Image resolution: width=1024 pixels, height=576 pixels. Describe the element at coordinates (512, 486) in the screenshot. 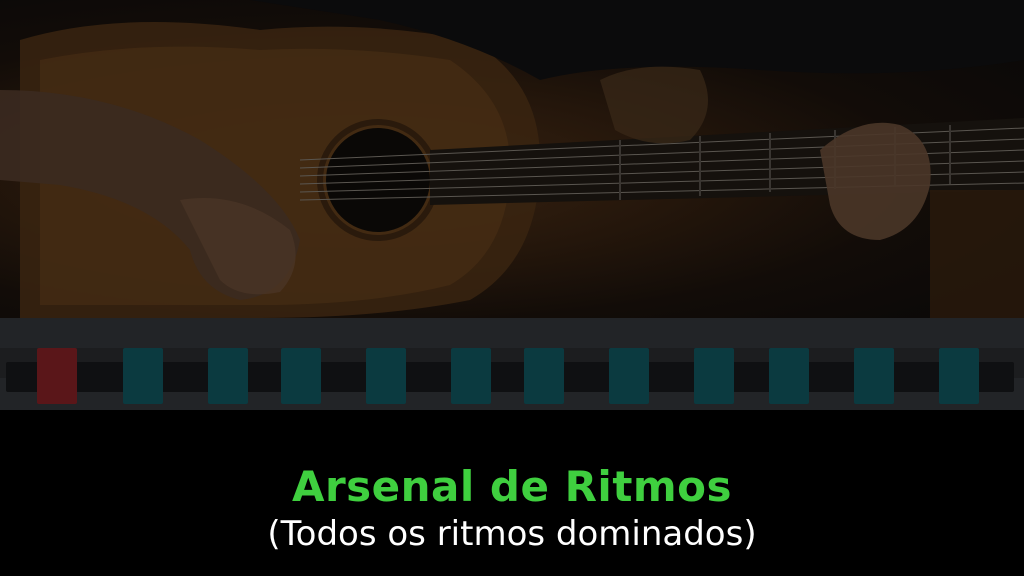

I see `video-title: Arsenal de Ritmos` at that location.